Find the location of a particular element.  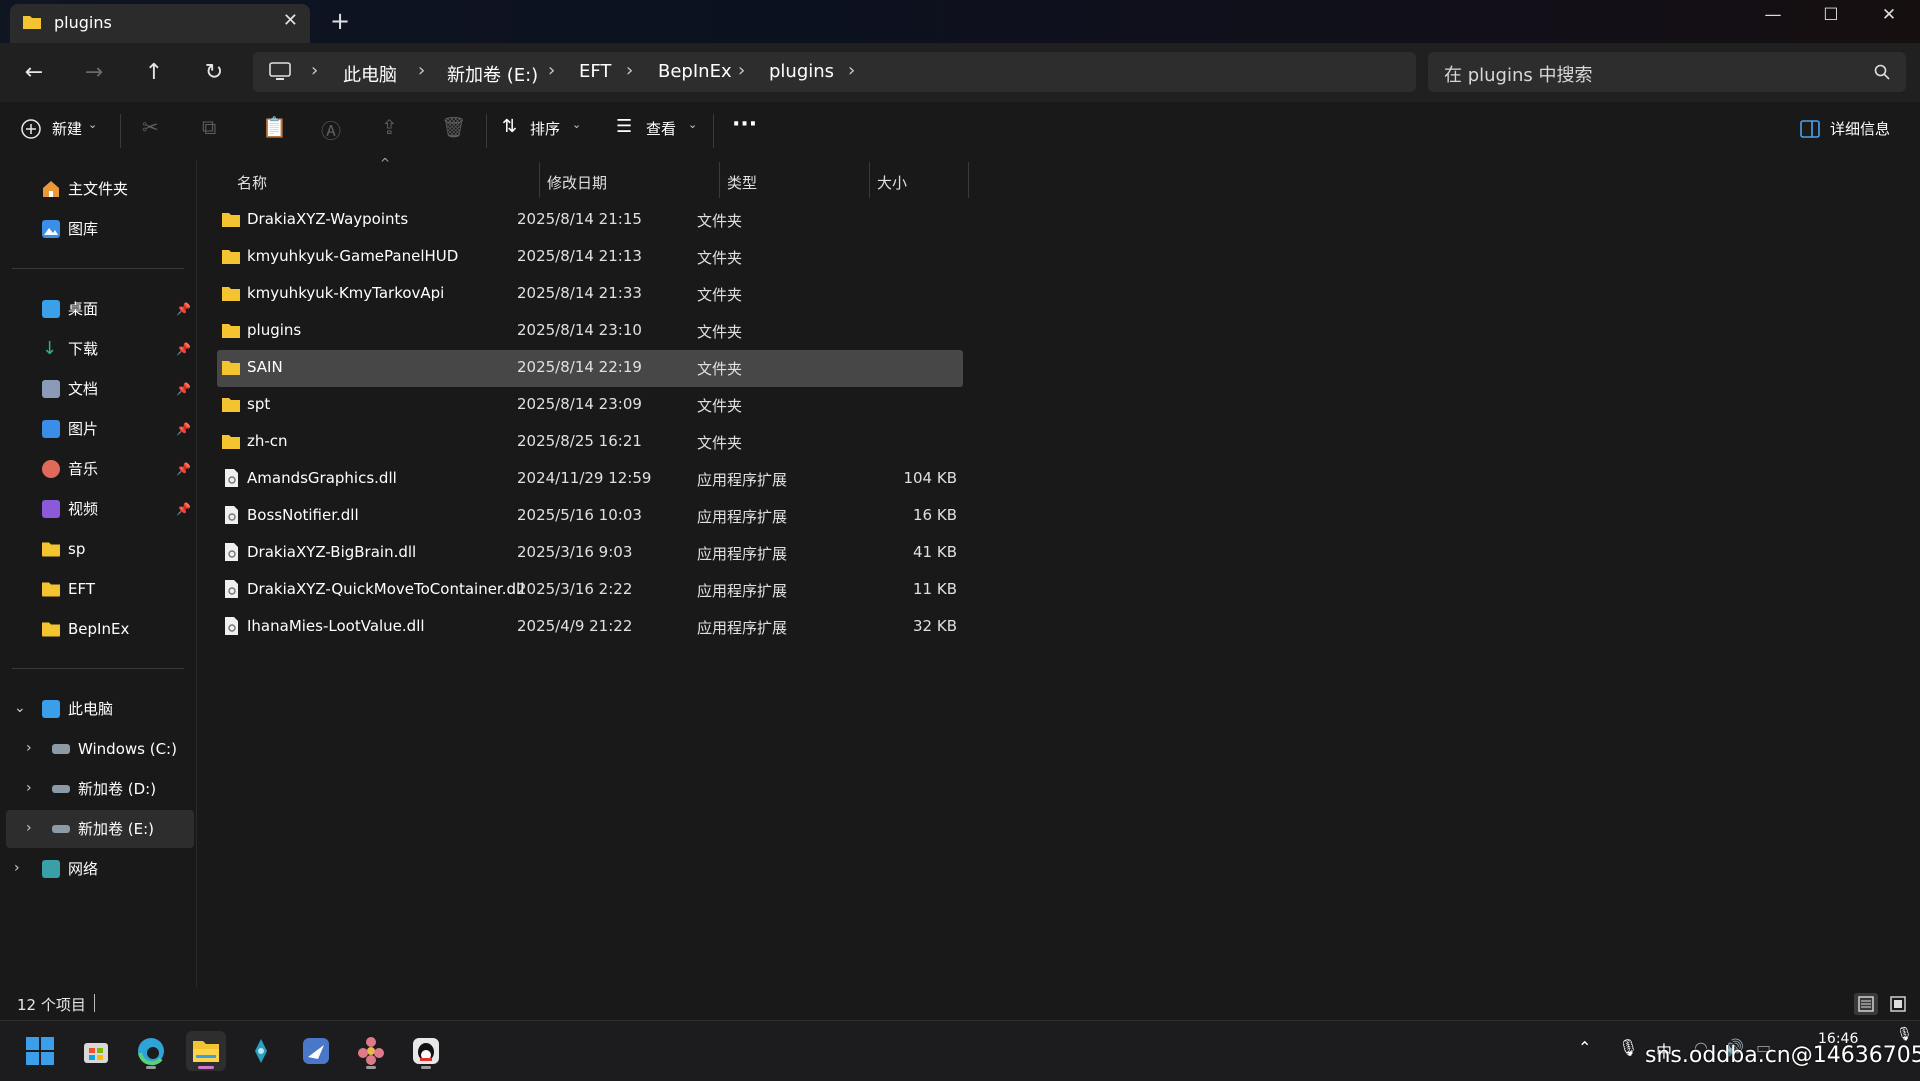

close-button: ✕ is located at coordinates (1889, 18).